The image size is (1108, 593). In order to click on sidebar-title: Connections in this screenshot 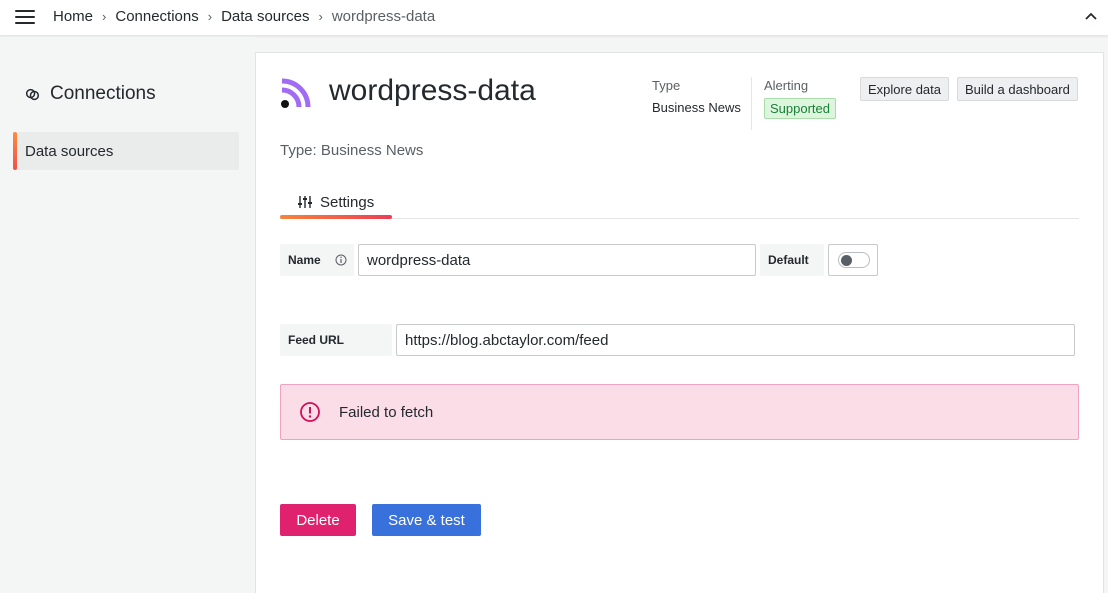, I will do `click(90, 94)`.